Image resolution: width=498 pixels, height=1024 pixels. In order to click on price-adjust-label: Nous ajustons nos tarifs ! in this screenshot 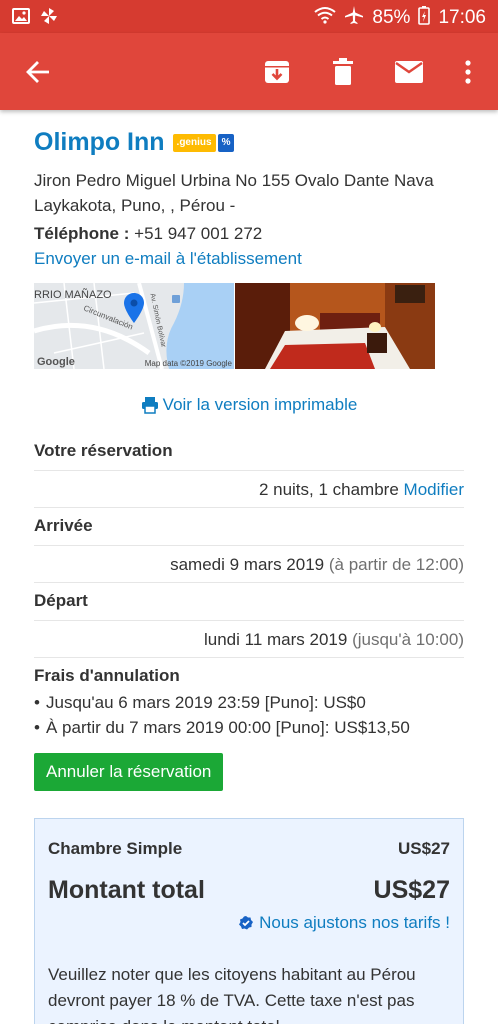, I will do `click(354, 922)`.